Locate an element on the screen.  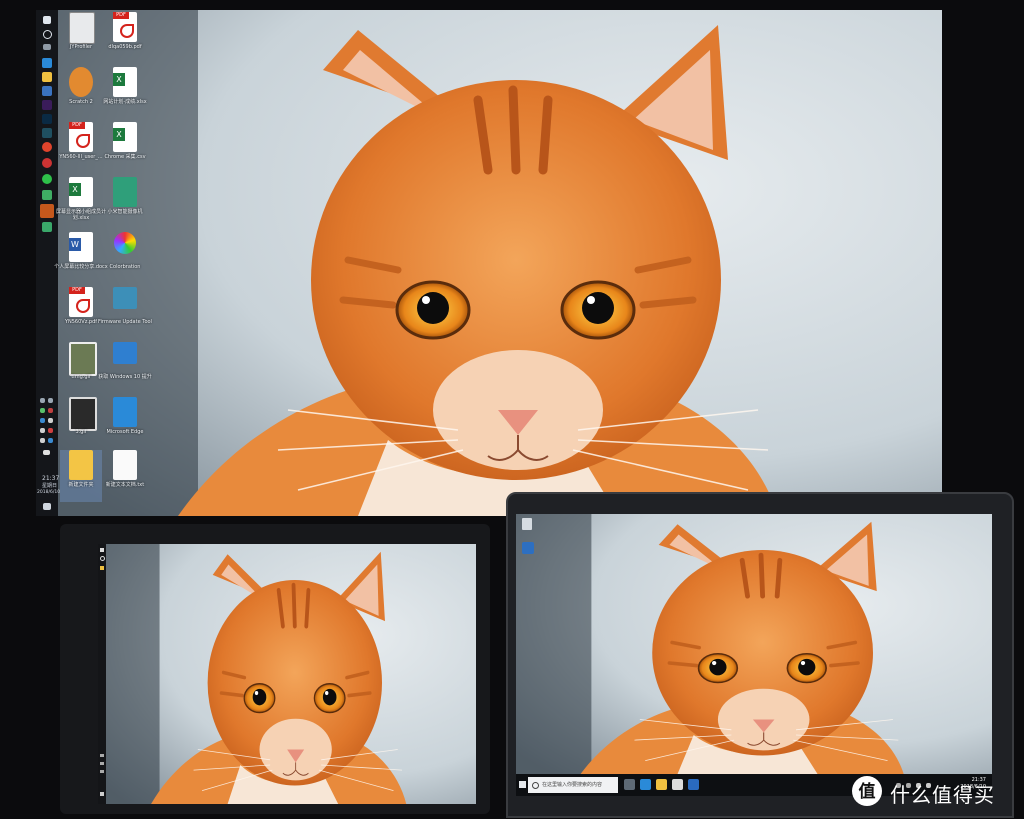
ime-icon is located at coordinates (46, 452).